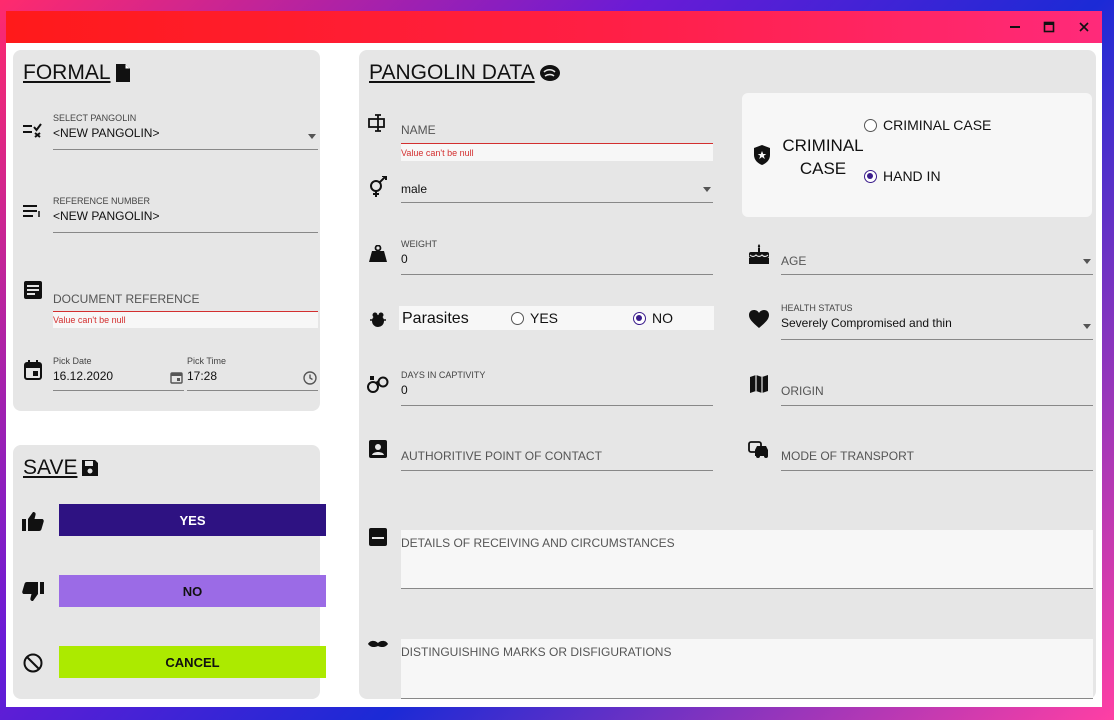 This screenshot has width=1114, height=720. I want to click on calendar-picker-icon, so click(176, 380).